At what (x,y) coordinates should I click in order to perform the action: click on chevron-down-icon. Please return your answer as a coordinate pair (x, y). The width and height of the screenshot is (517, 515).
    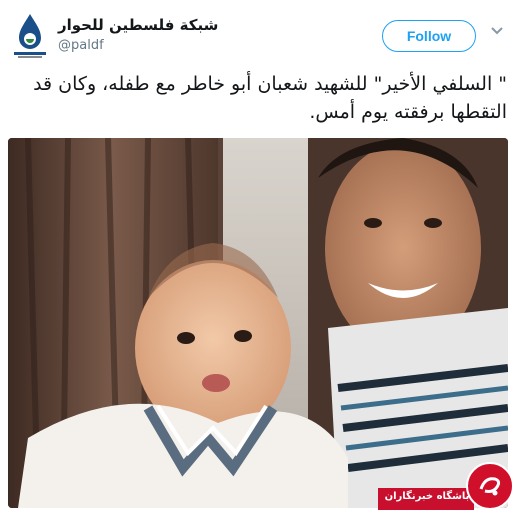
    Looking at the image, I should click on (497, 31).